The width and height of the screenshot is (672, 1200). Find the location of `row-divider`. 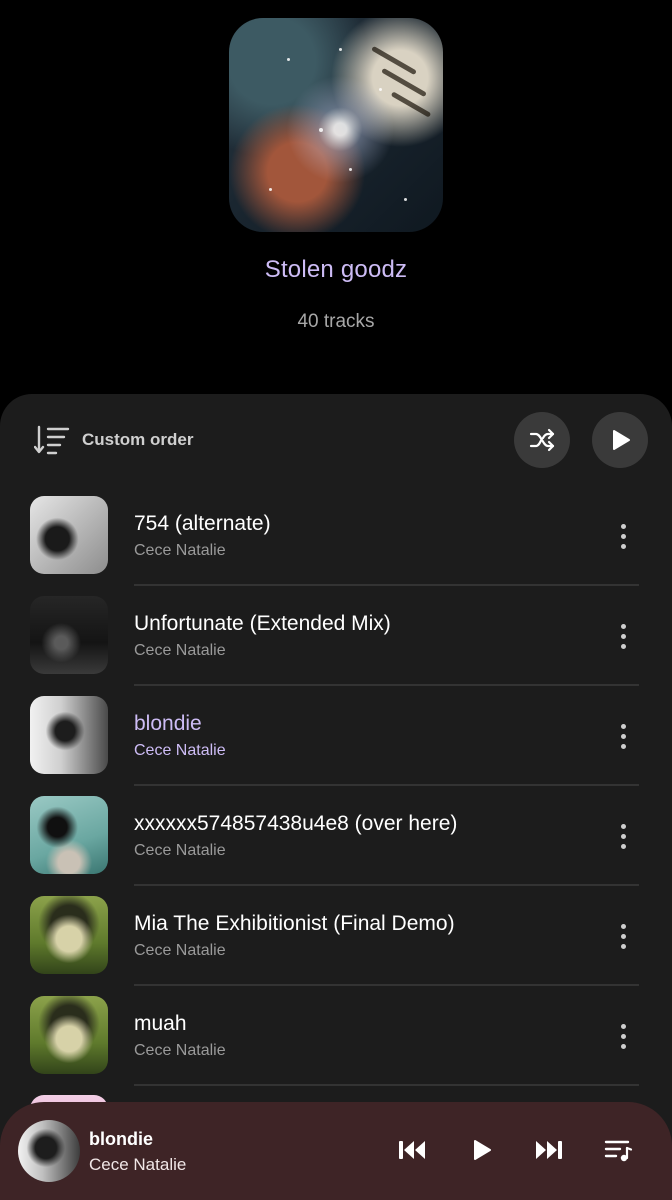

row-divider is located at coordinates (386, 1085).